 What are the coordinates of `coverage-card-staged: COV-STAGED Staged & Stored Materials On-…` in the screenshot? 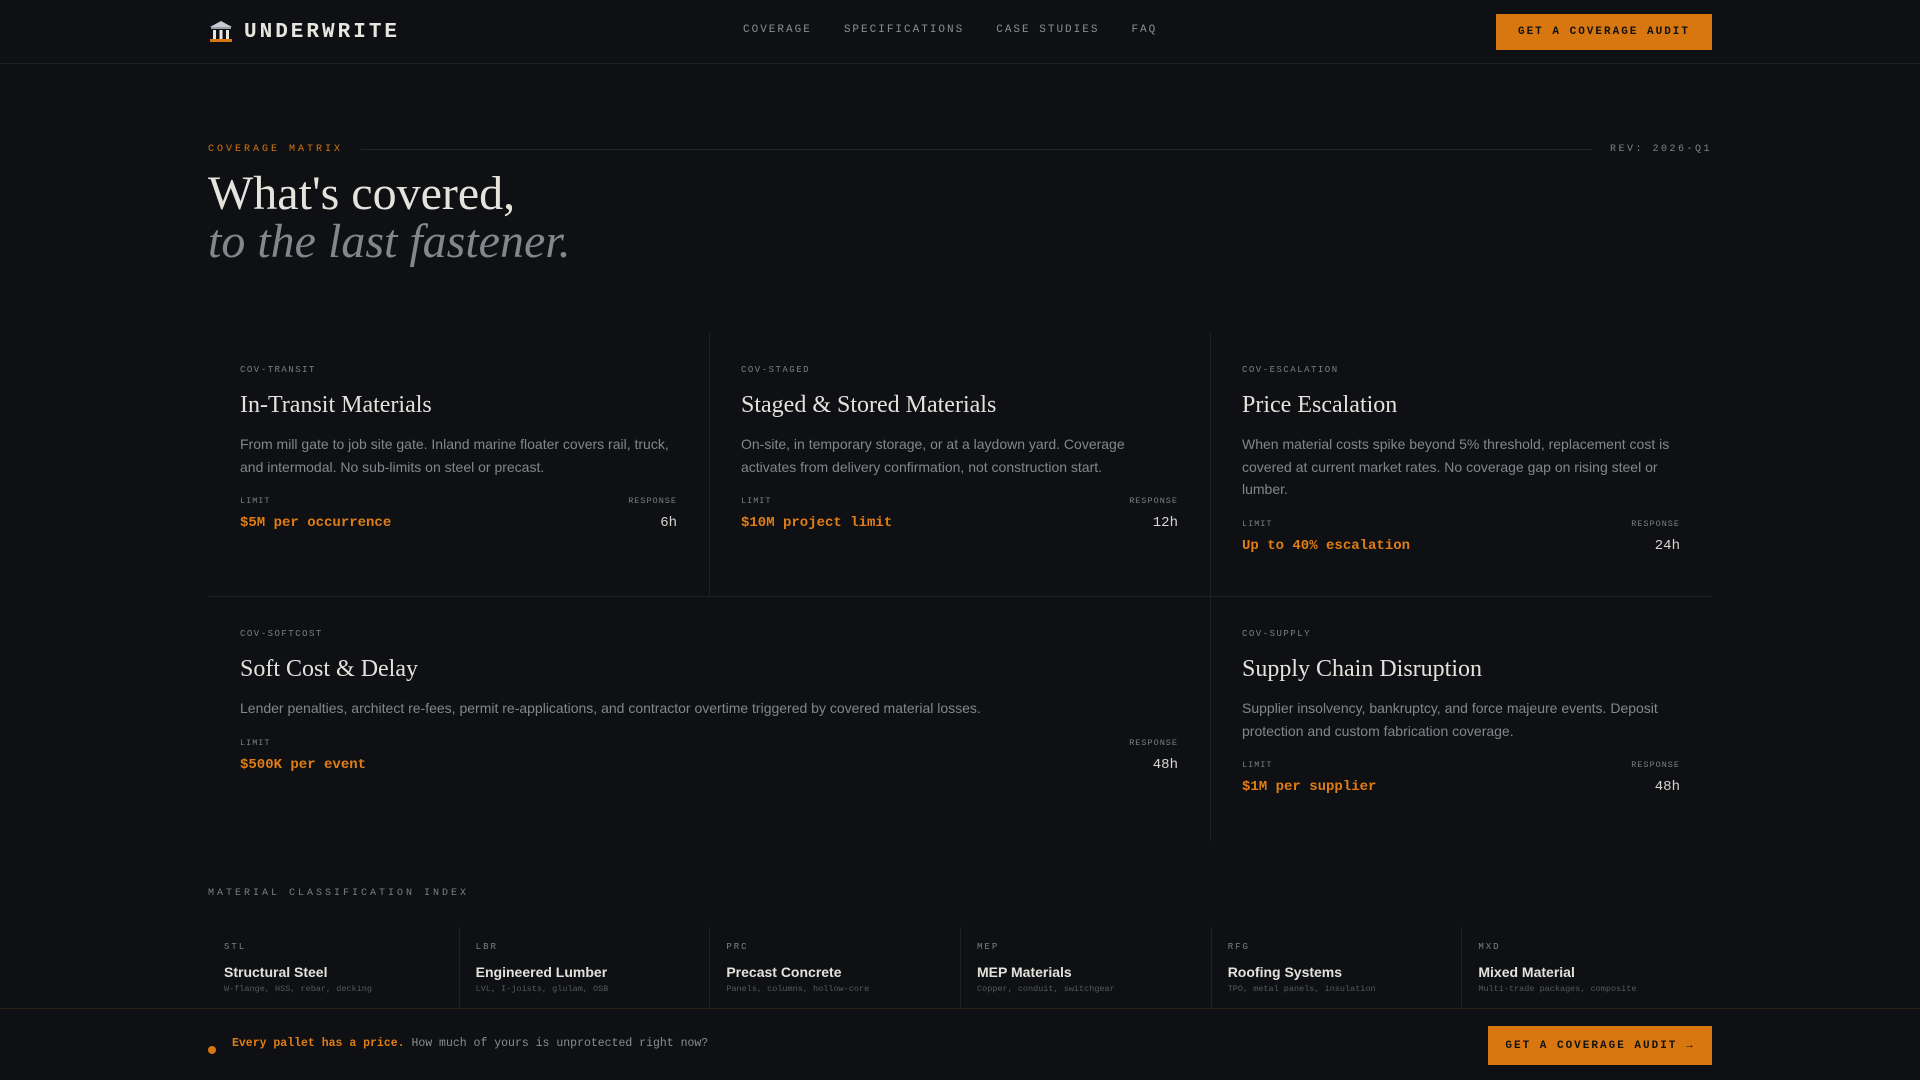 It's located at (959, 432).